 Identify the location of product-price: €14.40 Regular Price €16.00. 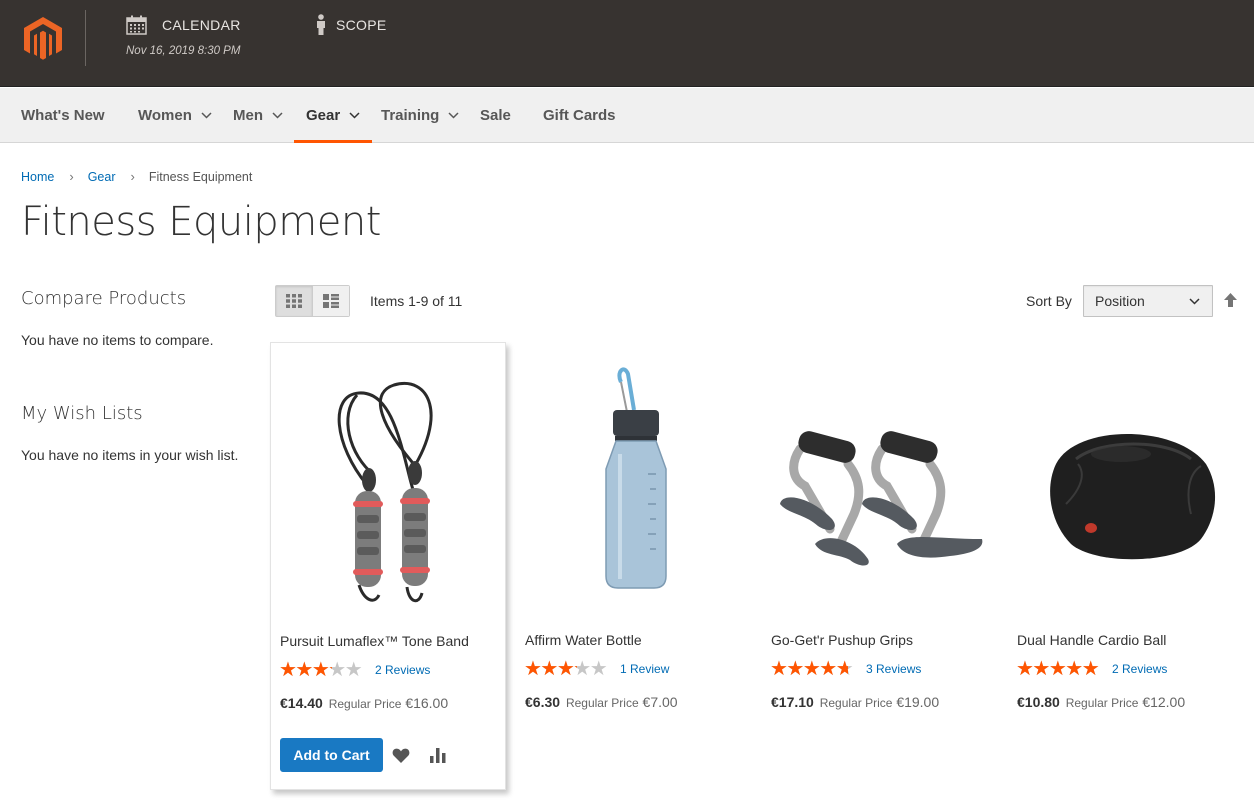
(364, 703).